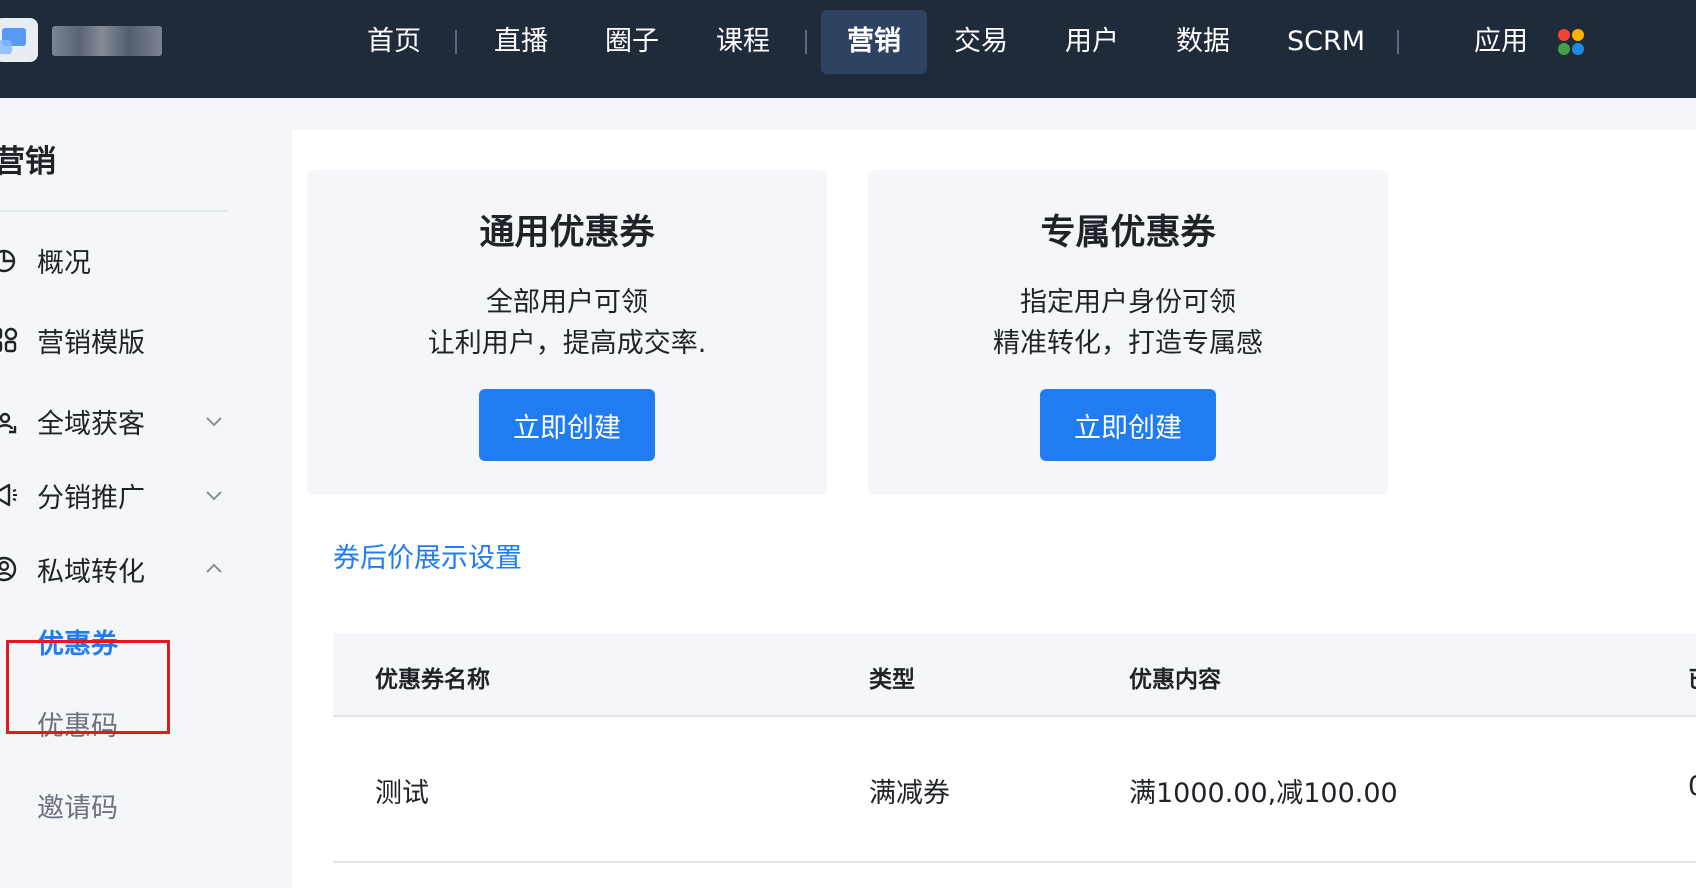 The width and height of the screenshot is (1696, 888). What do you see at coordinates (567, 302) in the screenshot?
I see `card-desc-line: 全部用户可领` at bounding box center [567, 302].